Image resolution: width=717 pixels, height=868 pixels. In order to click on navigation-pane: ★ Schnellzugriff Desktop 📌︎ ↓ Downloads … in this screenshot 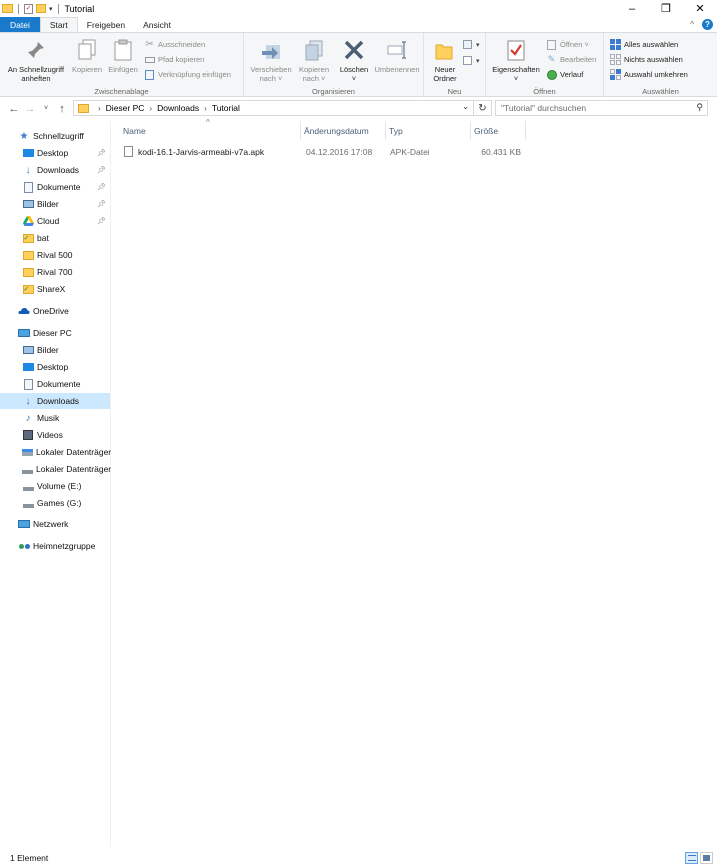, I will do `click(55, 484)`.